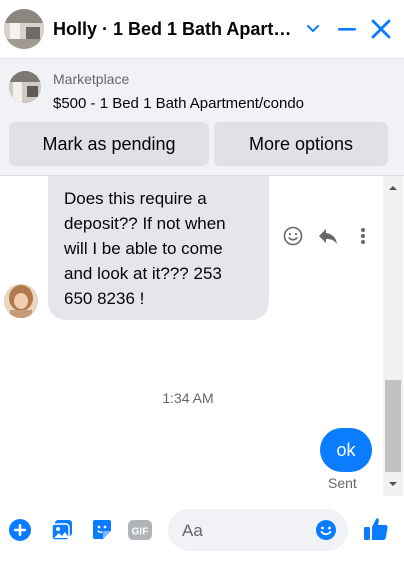 This screenshot has width=404, height=568. I want to click on close-icon, so click(381, 29).